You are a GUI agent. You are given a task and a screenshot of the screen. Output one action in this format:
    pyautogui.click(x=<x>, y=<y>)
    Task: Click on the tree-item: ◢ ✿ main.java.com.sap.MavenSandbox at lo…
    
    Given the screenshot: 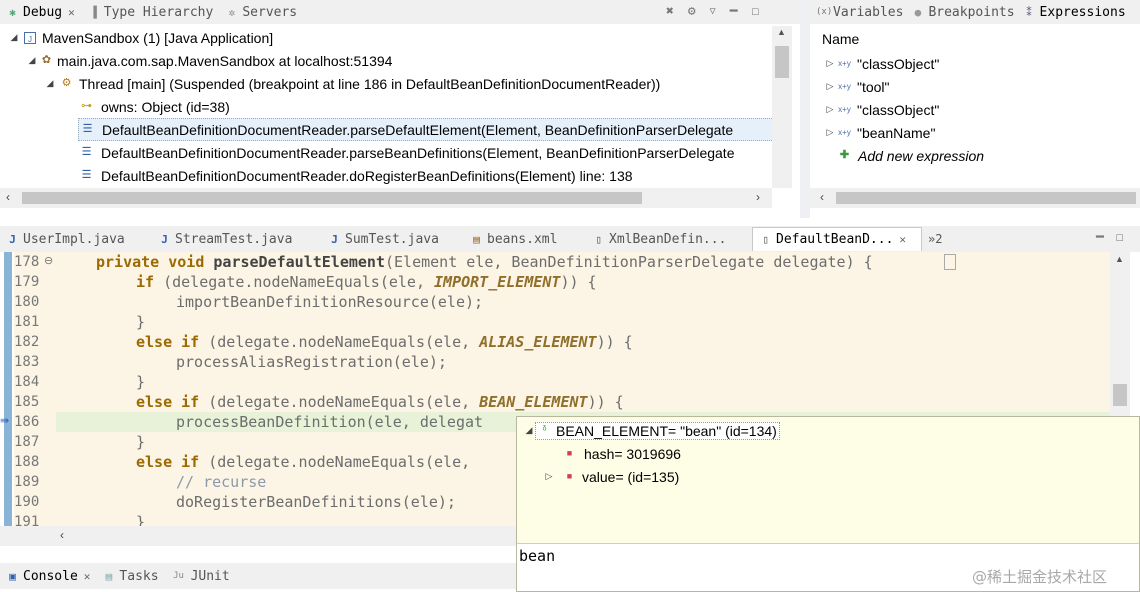 What is the action you would take?
    pyautogui.click(x=209, y=60)
    